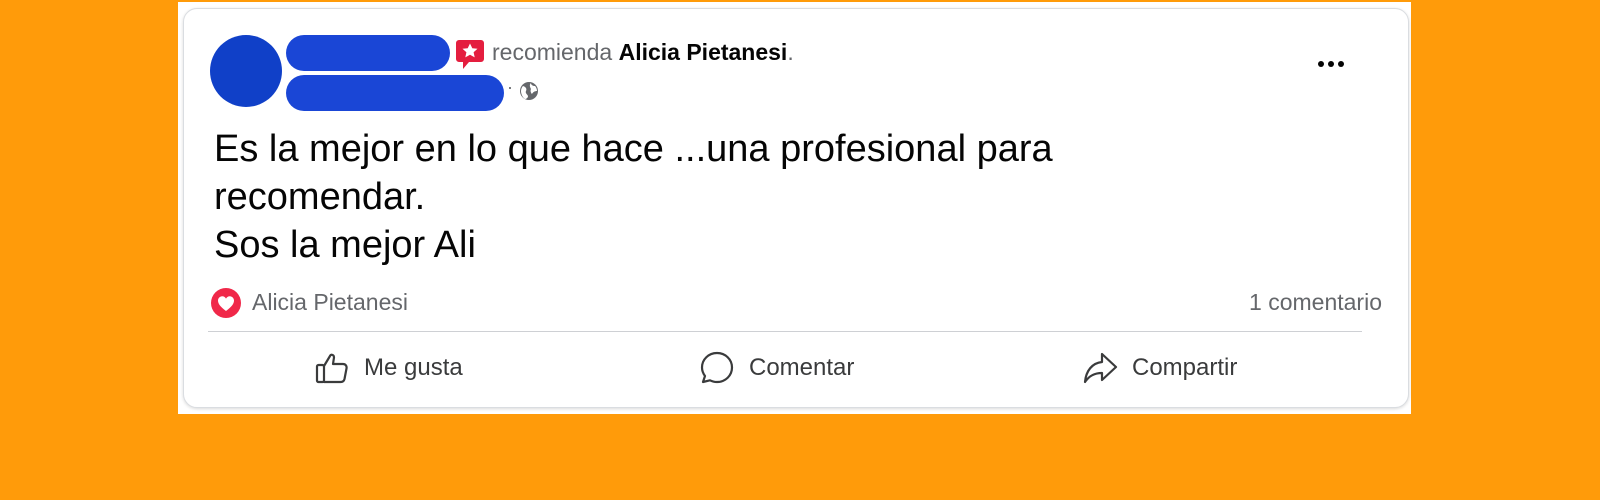 This screenshot has width=1600, height=500. I want to click on like-button: Me gusta, so click(388, 368).